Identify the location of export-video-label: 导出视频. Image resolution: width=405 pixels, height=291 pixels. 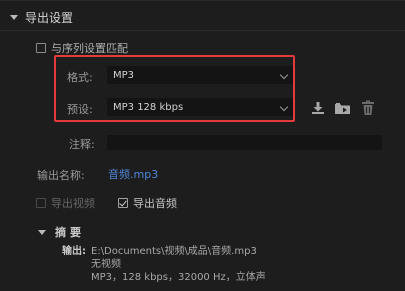
(73, 203).